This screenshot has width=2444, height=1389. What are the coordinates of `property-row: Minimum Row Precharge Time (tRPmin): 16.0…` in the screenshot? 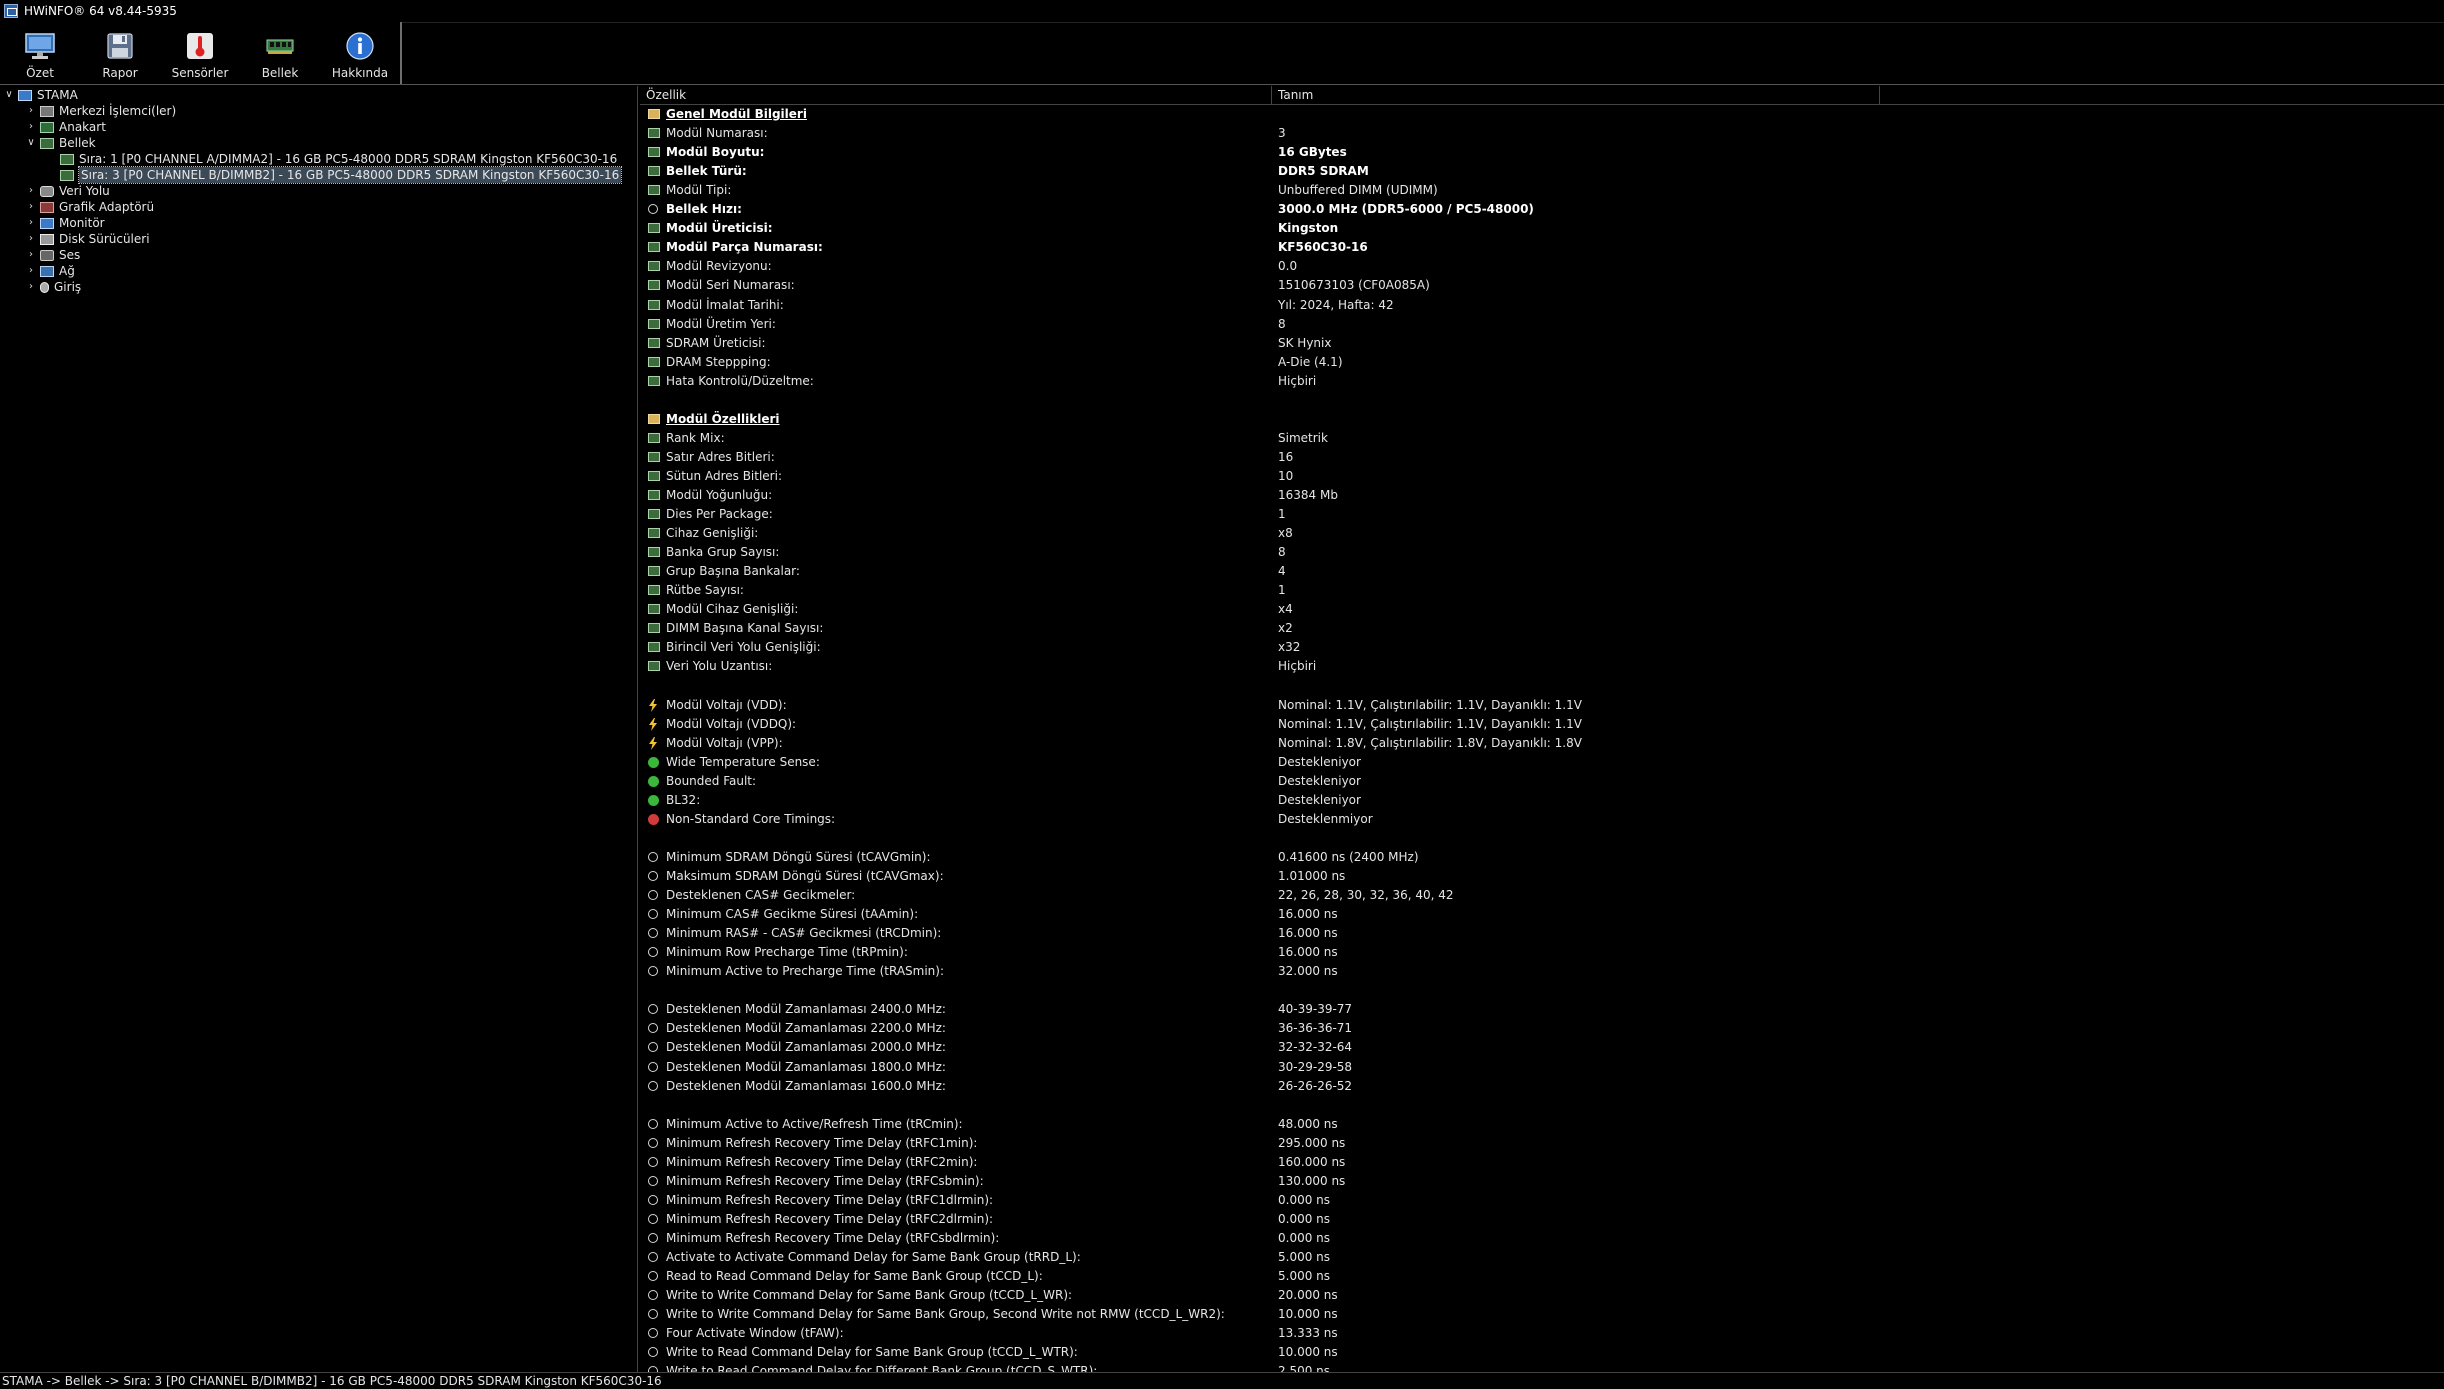 It's located at (1542, 952).